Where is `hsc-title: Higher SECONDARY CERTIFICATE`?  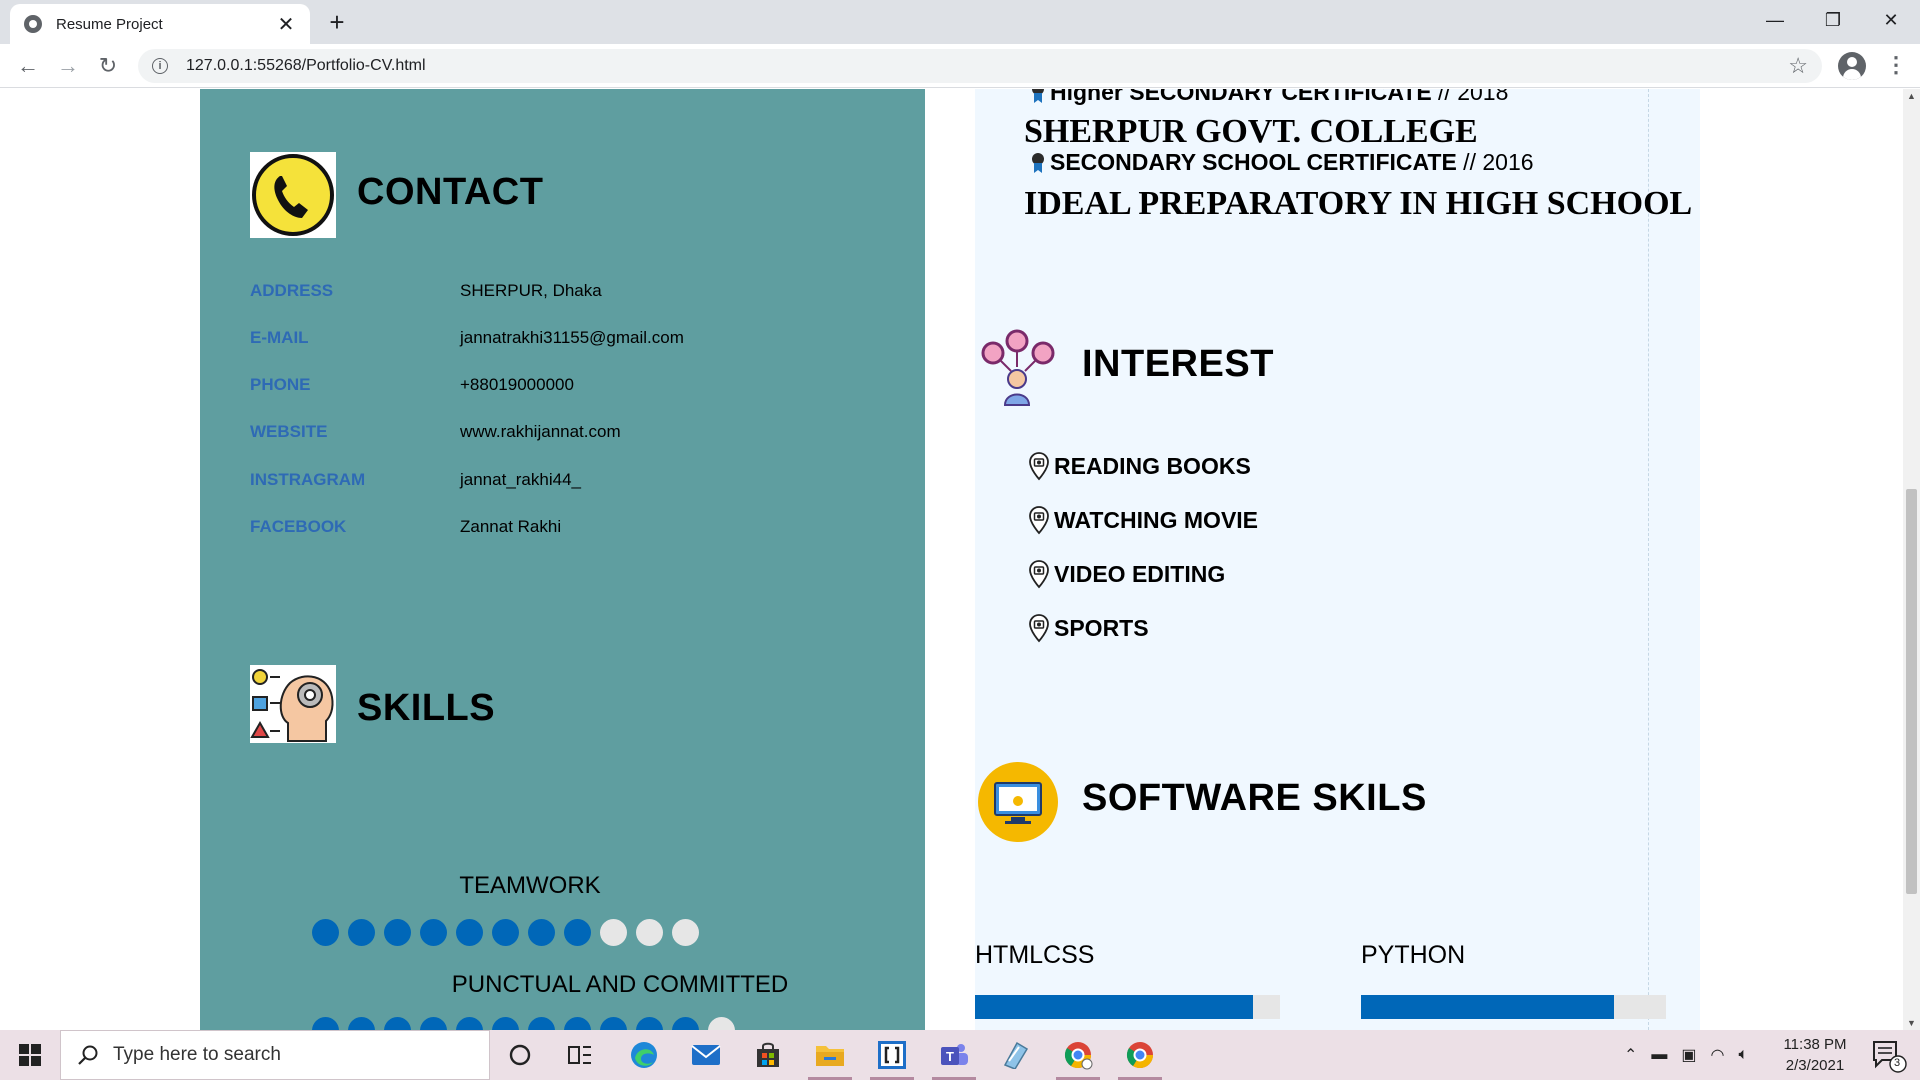 hsc-title: Higher SECONDARY CERTIFICATE is located at coordinates (1241, 97).